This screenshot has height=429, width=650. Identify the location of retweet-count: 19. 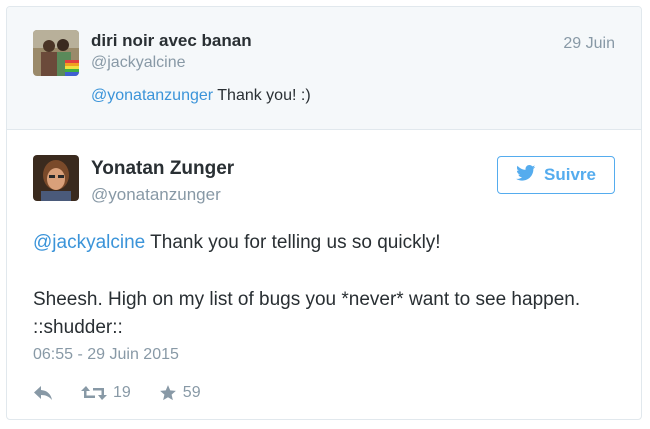
(122, 392).